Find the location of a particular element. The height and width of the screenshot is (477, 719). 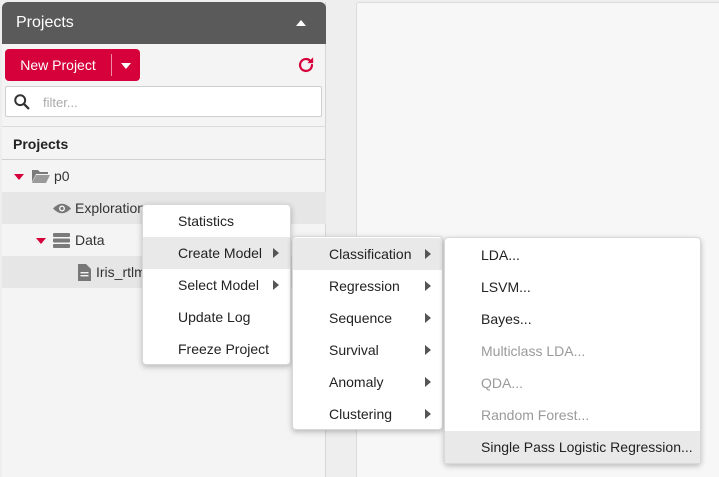

tree-item-label: Iris_rtlm is located at coordinates (121, 272).